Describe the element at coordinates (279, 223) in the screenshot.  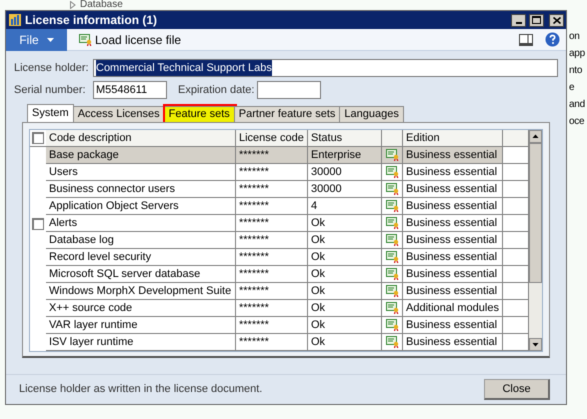
I see `table-row: Alerts ******* Ok Business essential` at that location.